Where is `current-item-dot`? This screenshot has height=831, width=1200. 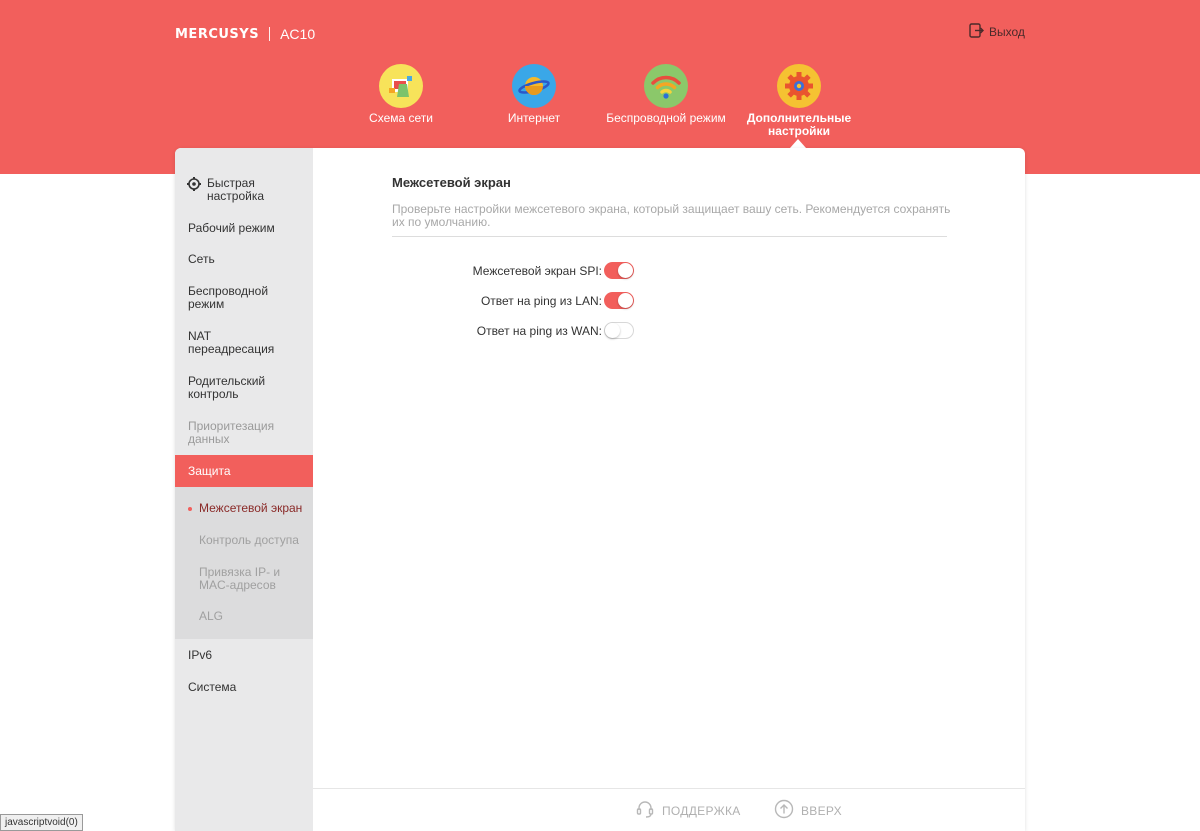
current-item-dot is located at coordinates (190, 509).